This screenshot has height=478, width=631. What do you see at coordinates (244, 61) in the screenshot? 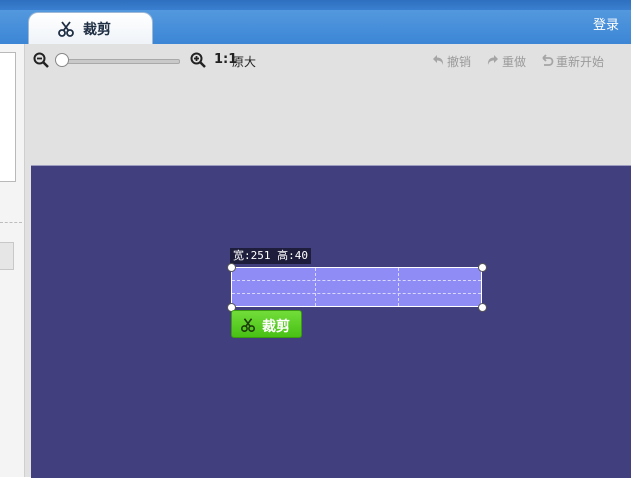
I see `original-size-label: 原大` at bounding box center [244, 61].